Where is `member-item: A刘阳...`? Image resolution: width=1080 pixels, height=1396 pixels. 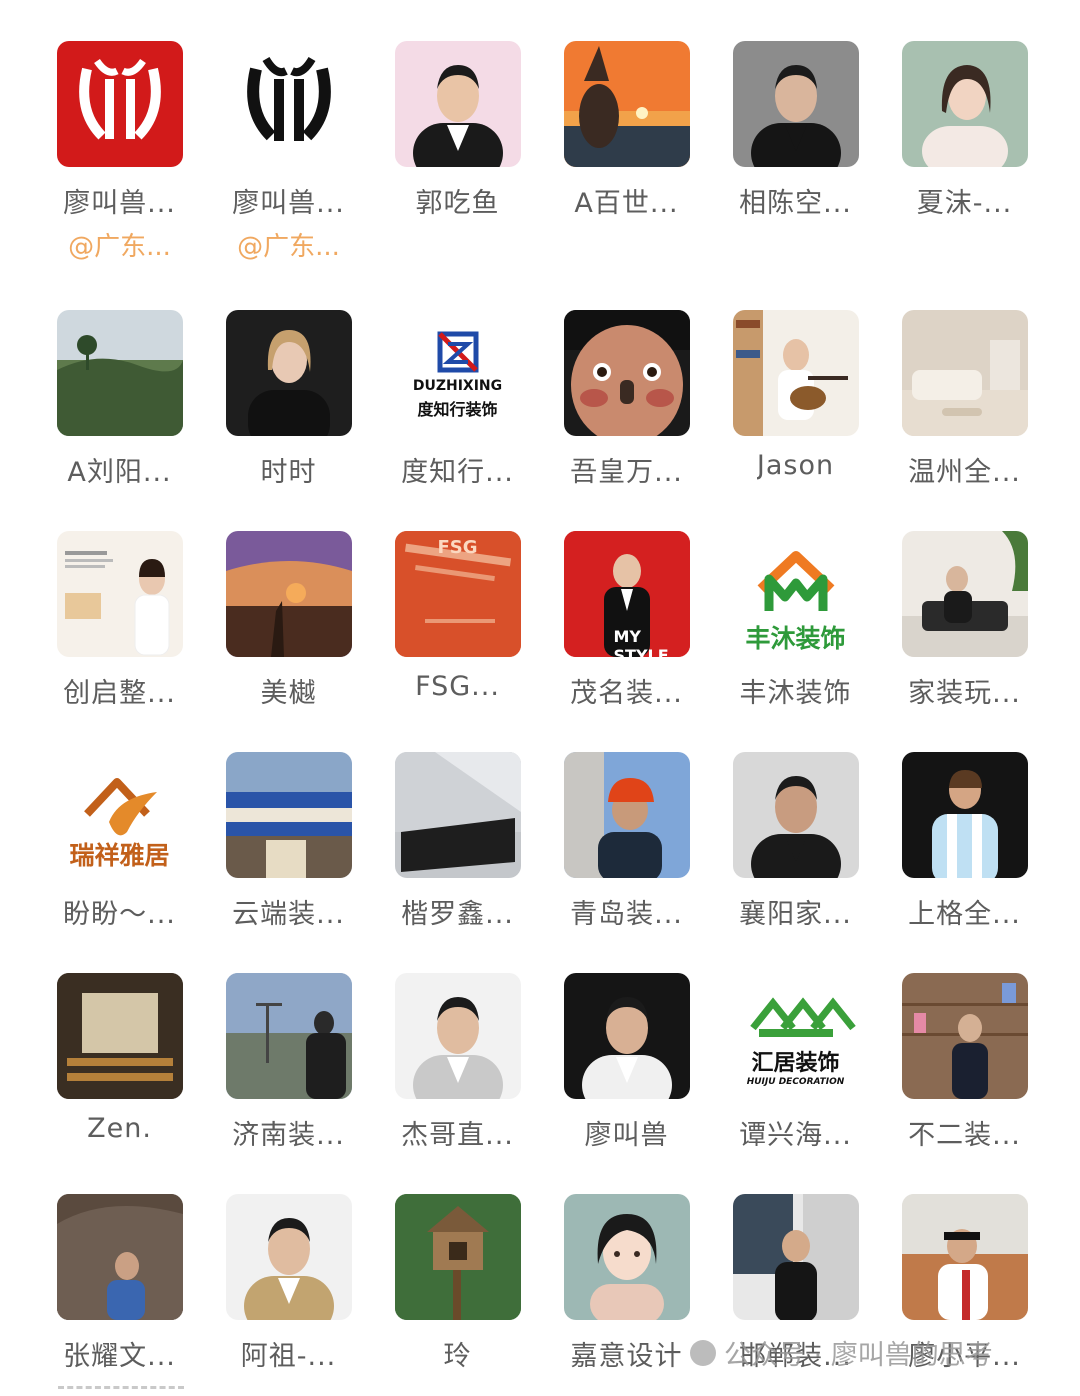 member-item: A刘阳... is located at coordinates (119, 399).